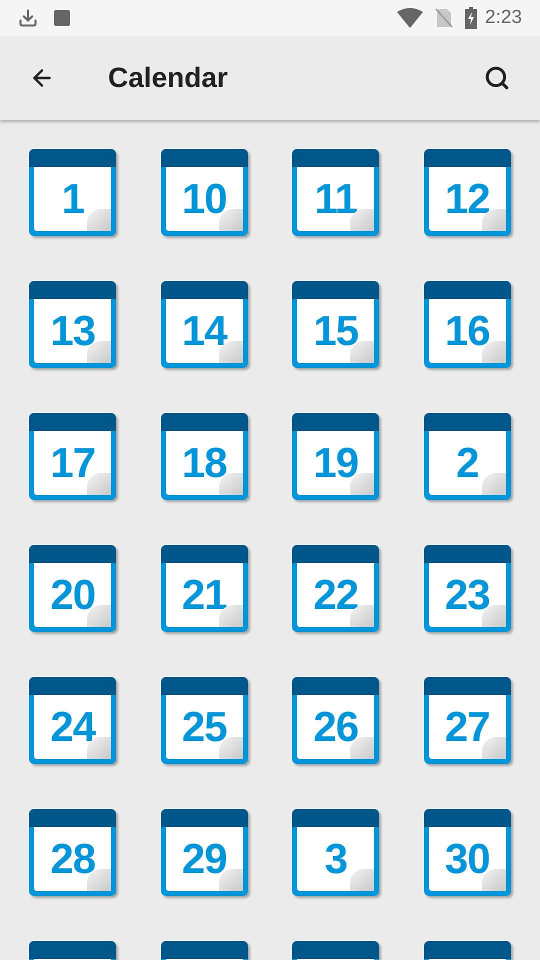 The width and height of the screenshot is (540, 960). I want to click on calendar-date-icon: 30, so click(467, 852).